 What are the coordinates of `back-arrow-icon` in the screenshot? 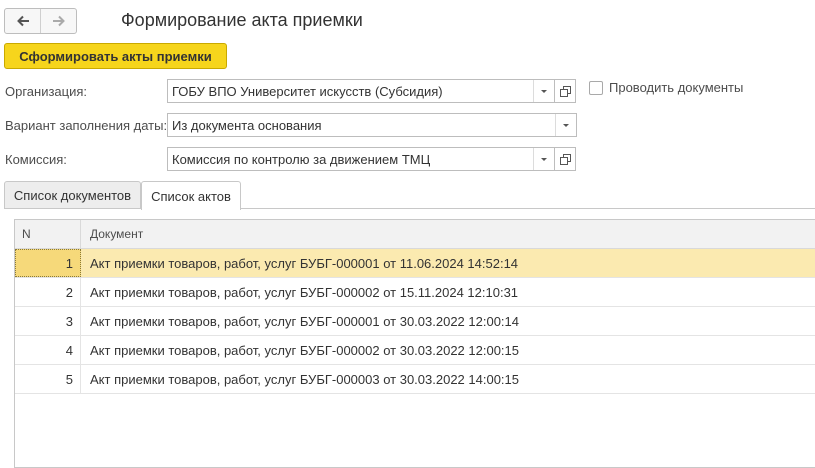 It's located at (22, 21).